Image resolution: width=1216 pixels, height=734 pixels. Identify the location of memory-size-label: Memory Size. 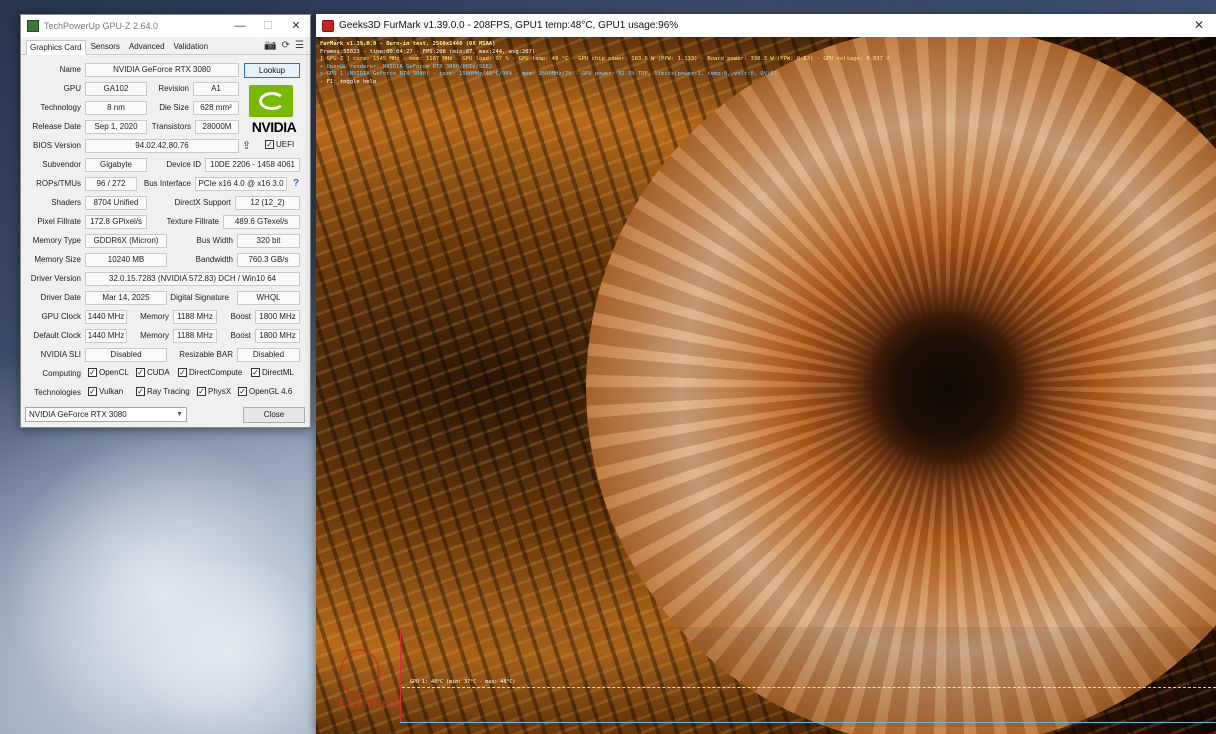
(57, 259).